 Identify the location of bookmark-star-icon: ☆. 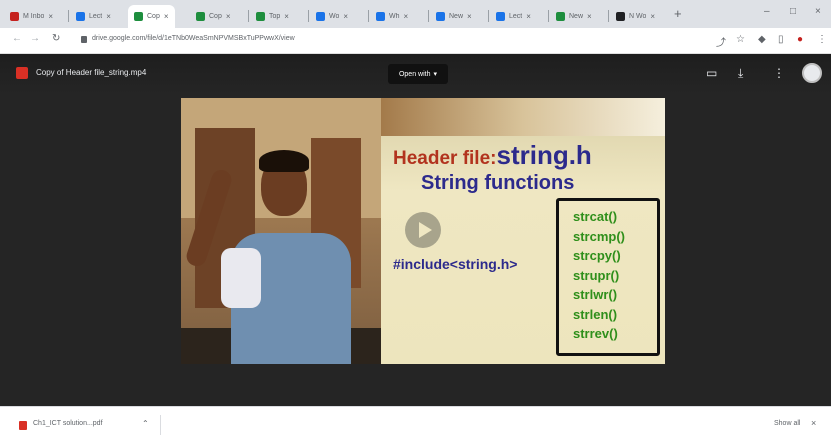
(740, 39).